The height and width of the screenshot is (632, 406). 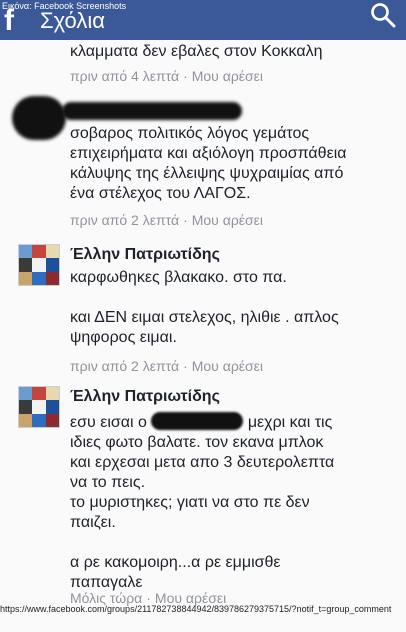 I want to click on top-bar: f Εικόνα: Facebook Screenshots Σχόλια, so click(x=203, y=20).